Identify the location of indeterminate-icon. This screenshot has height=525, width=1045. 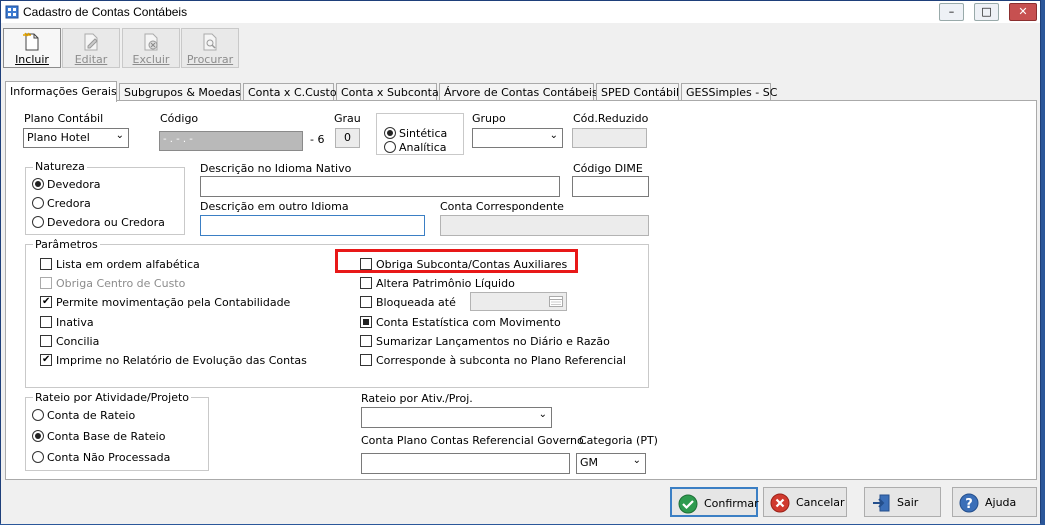
(366, 322).